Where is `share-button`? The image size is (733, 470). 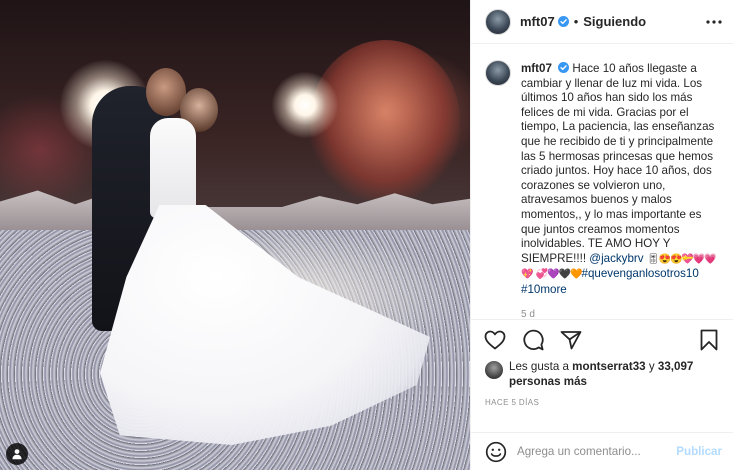 share-button is located at coordinates (571, 340).